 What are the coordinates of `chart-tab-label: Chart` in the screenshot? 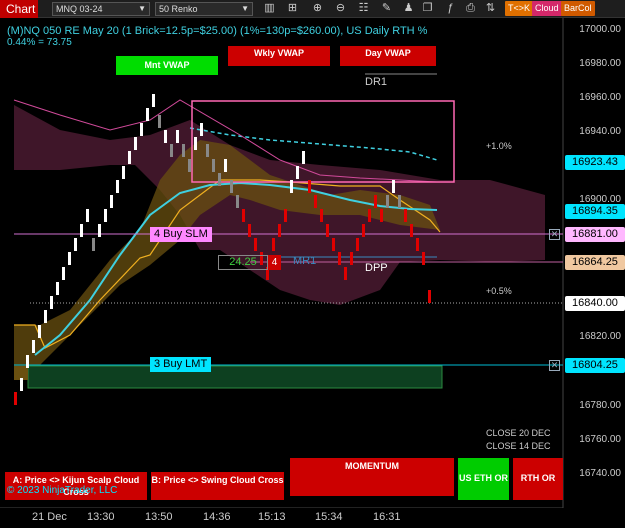 It's located at (19, 9).